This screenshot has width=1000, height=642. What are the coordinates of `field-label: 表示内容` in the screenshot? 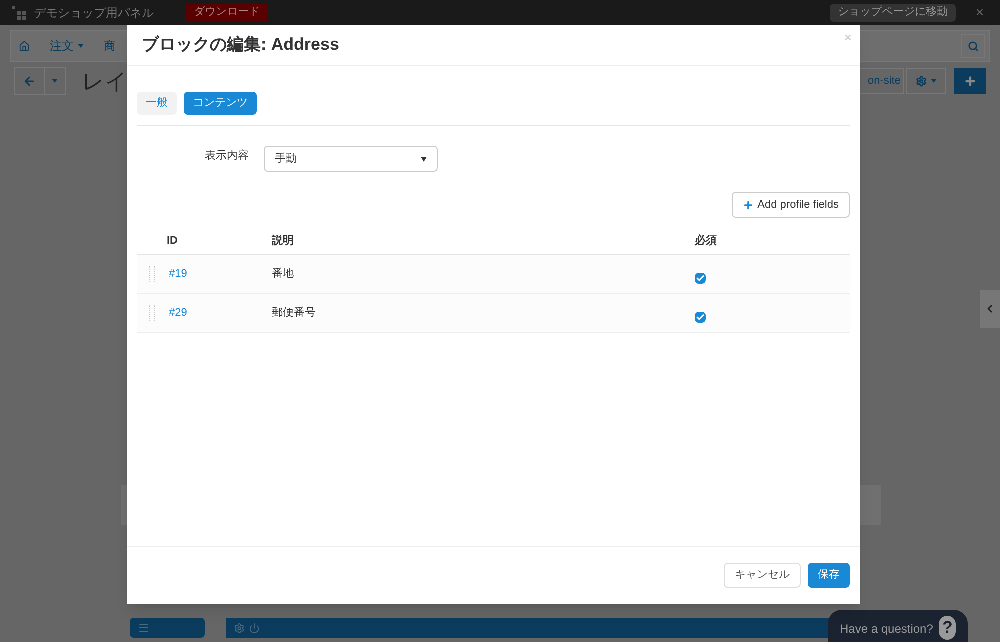 It's located at (227, 156).